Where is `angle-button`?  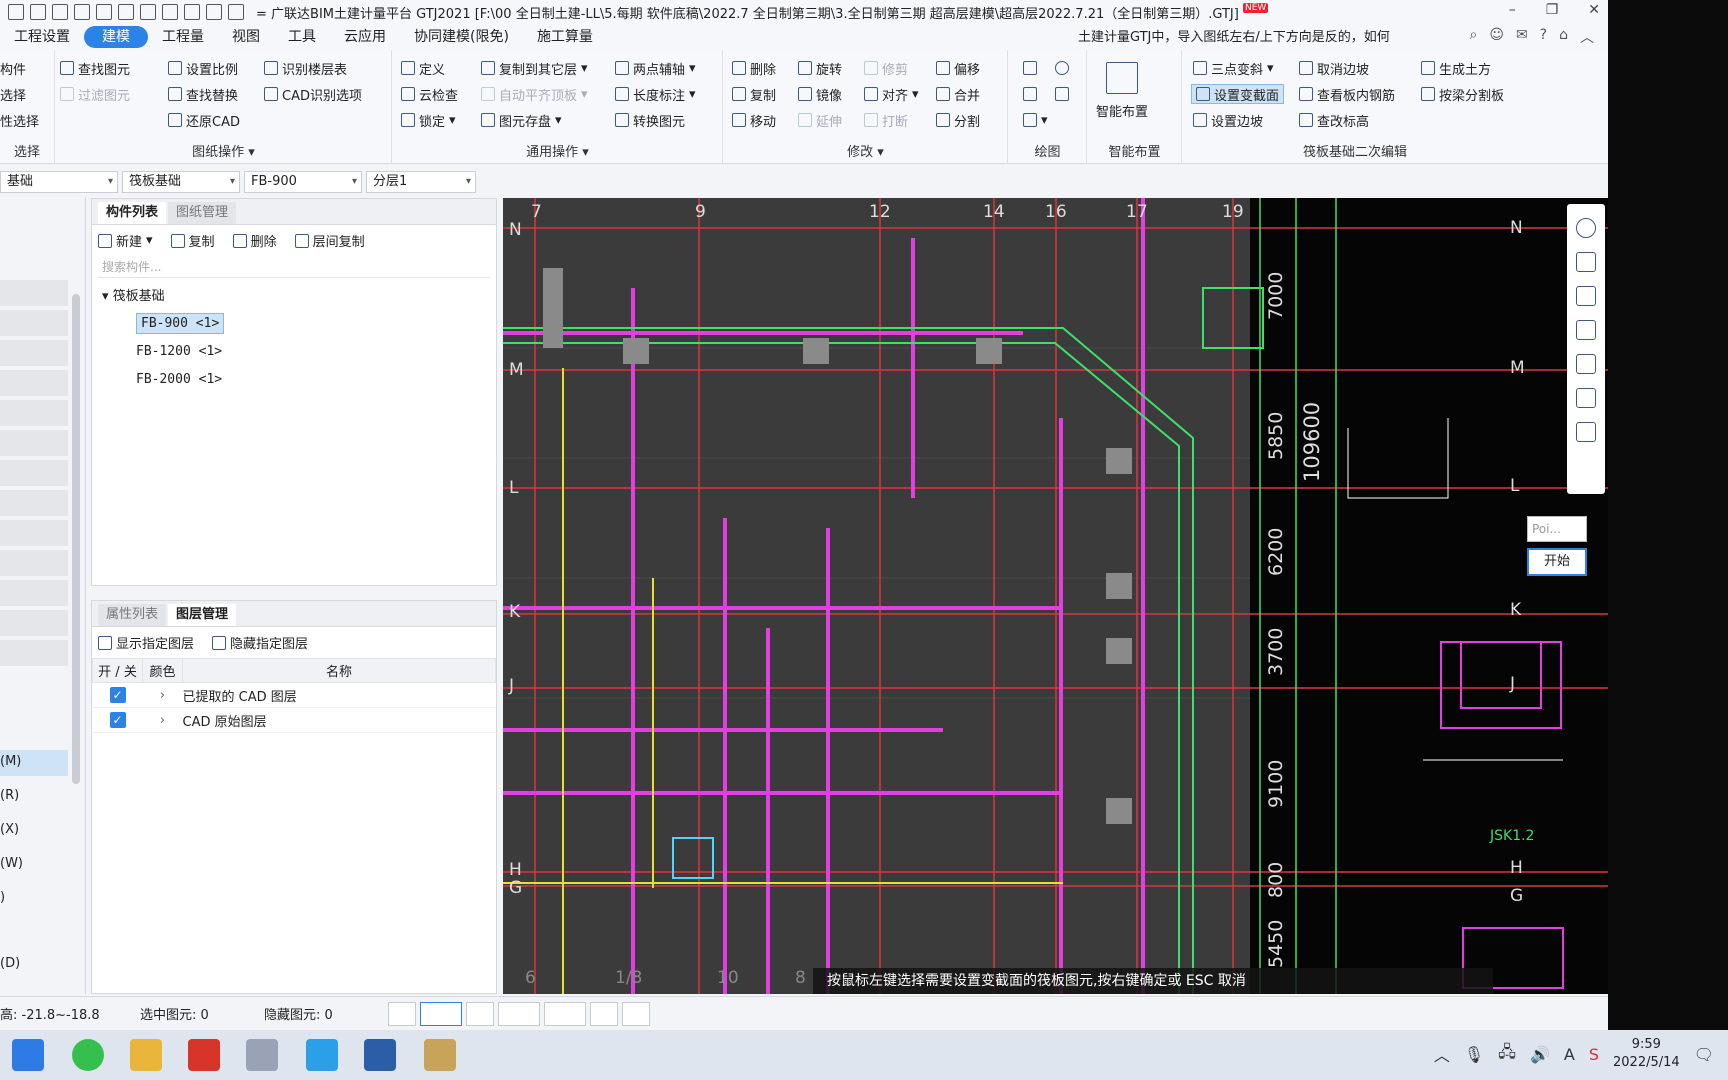
angle-button is located at coordinates (519, 1013).